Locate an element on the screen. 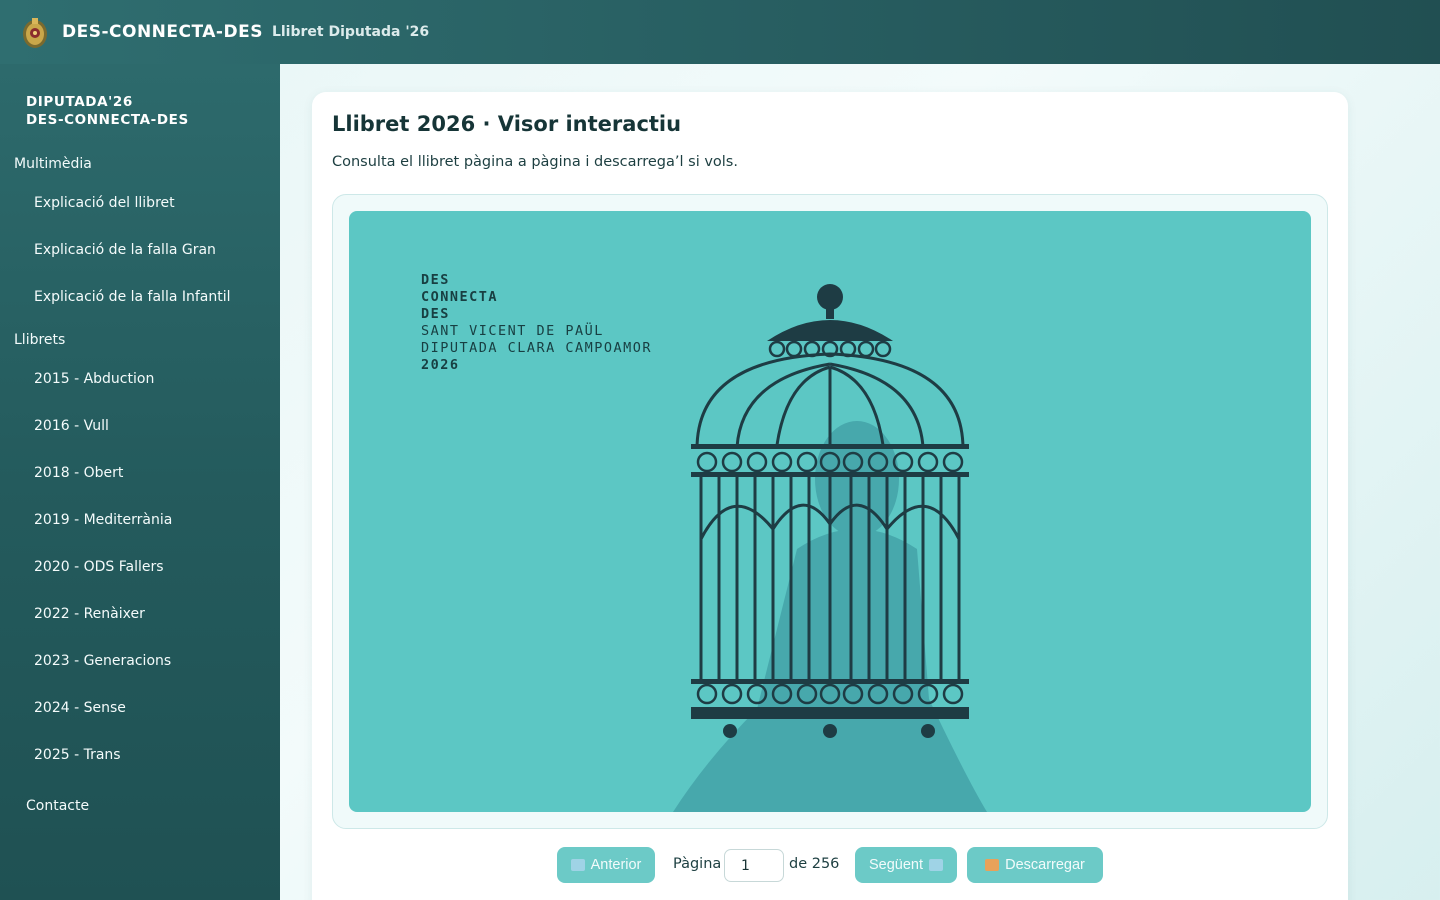 The width and height of the screenshot is (1440, 900). section-multimedia: Multimèdia is located at coordinates (53, 164).